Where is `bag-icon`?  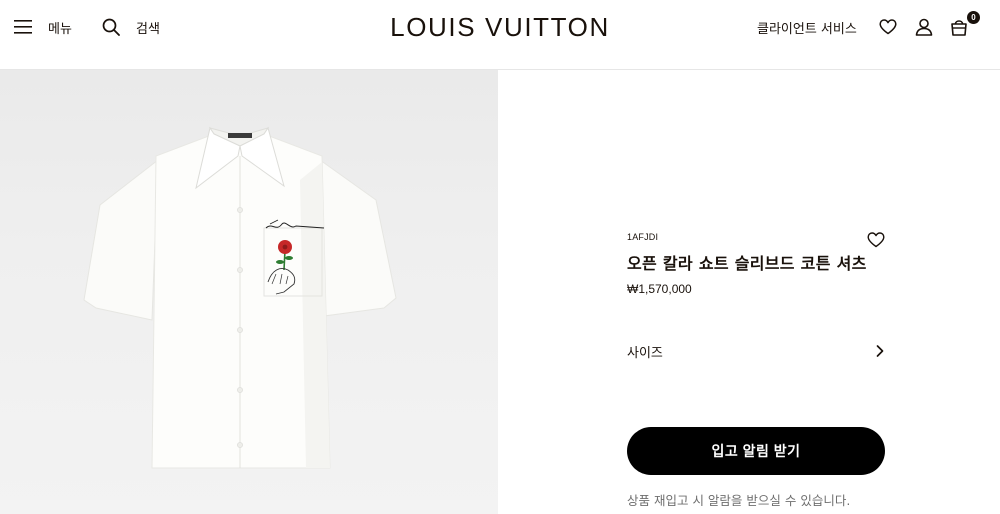
bag-icon is located at coordinates (959, 28).